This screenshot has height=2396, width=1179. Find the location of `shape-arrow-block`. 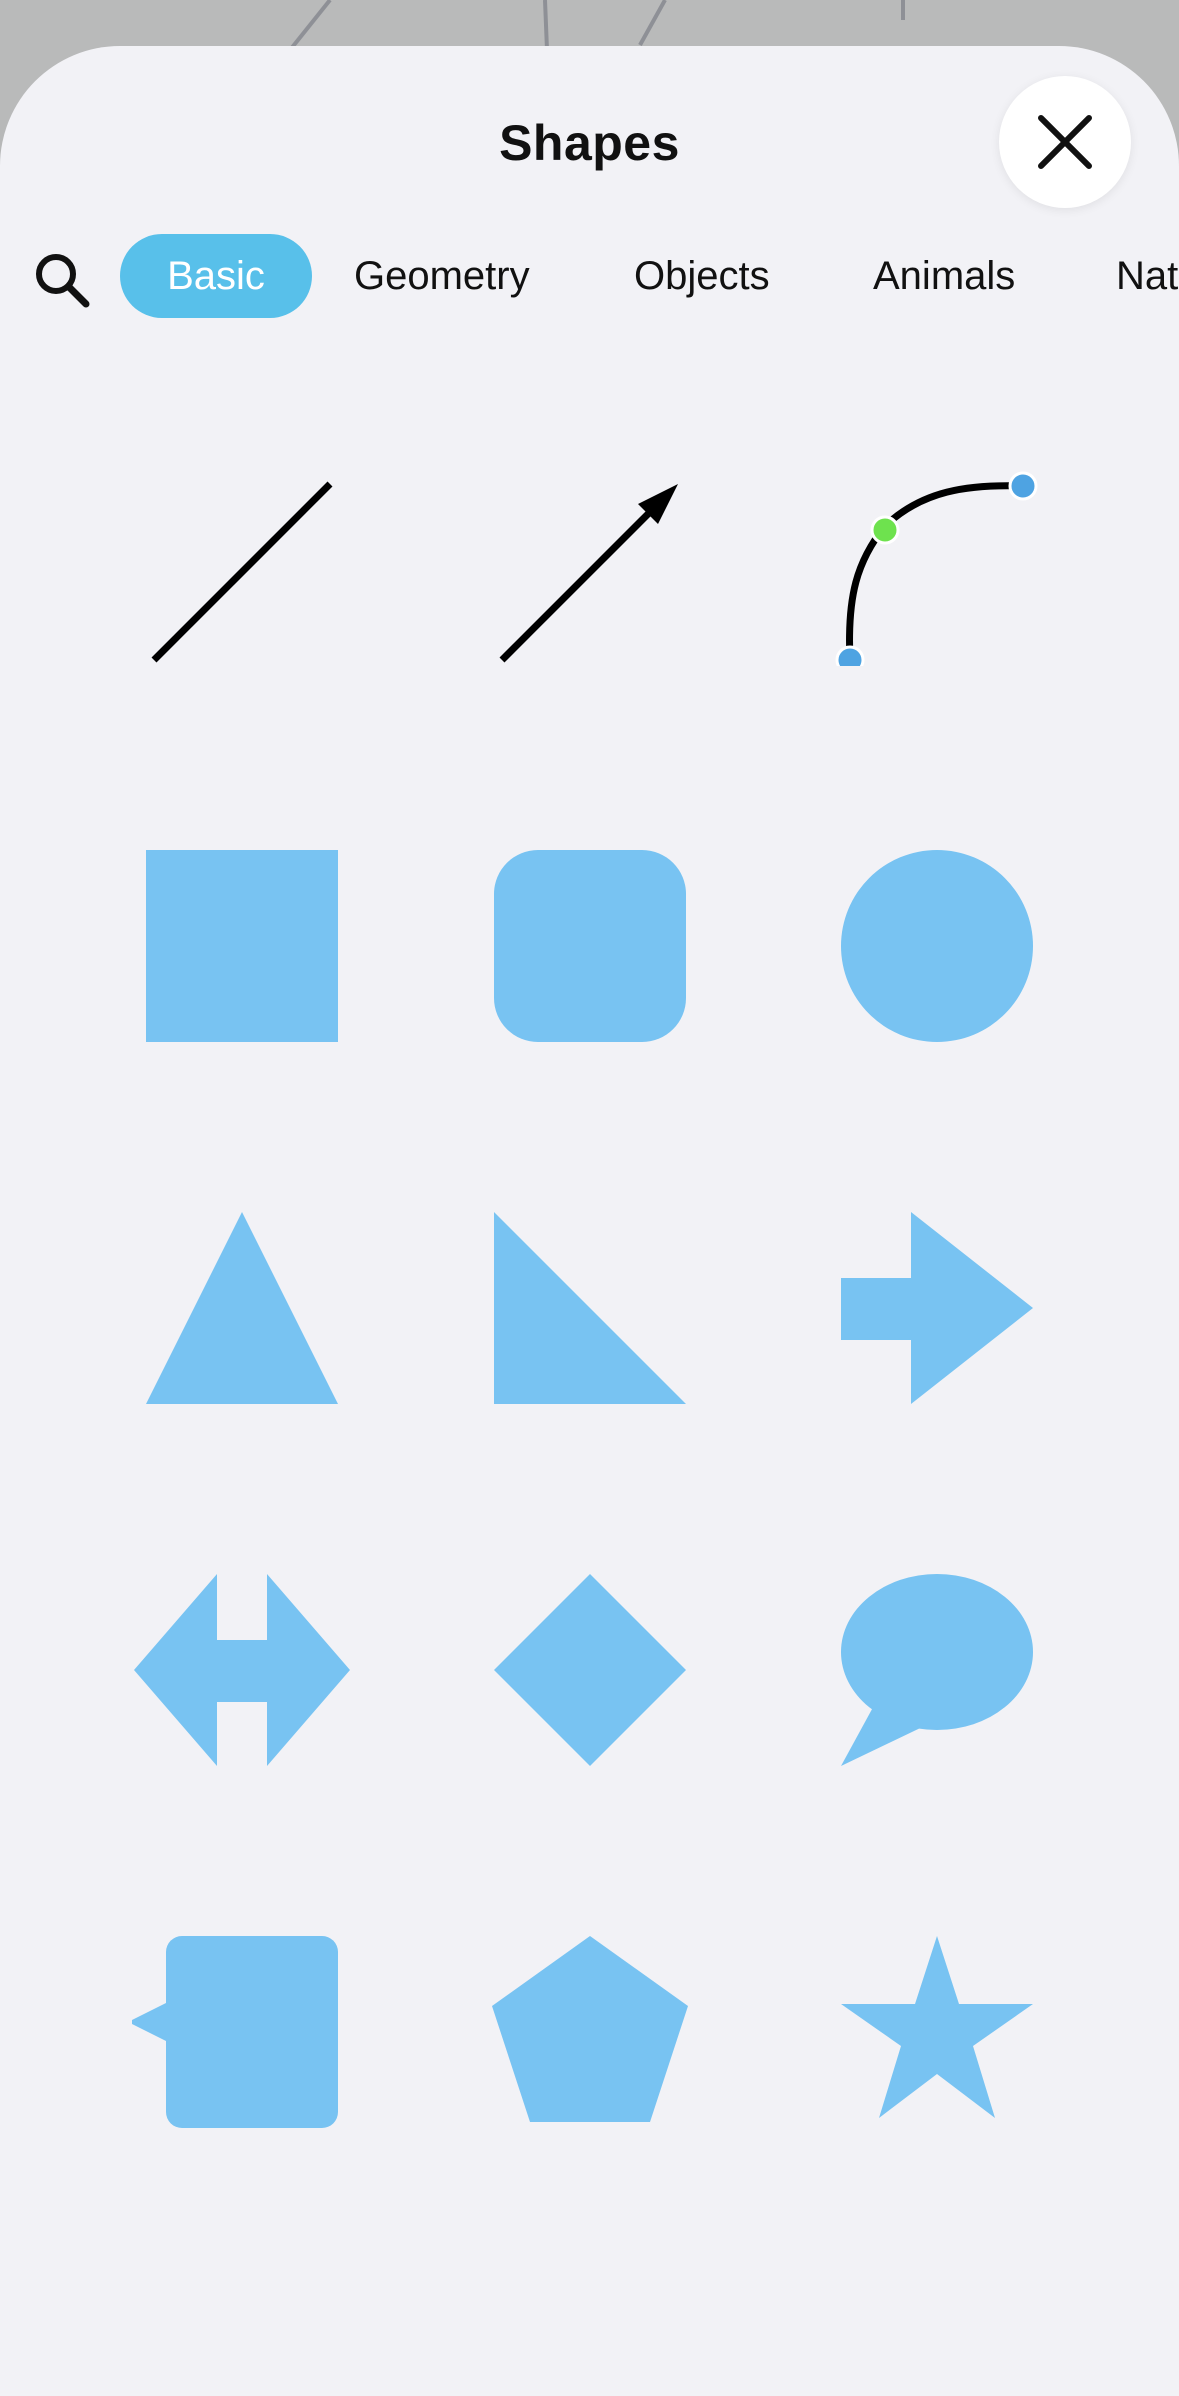

shape-arrow-block is located at coordinates (937, 1308).